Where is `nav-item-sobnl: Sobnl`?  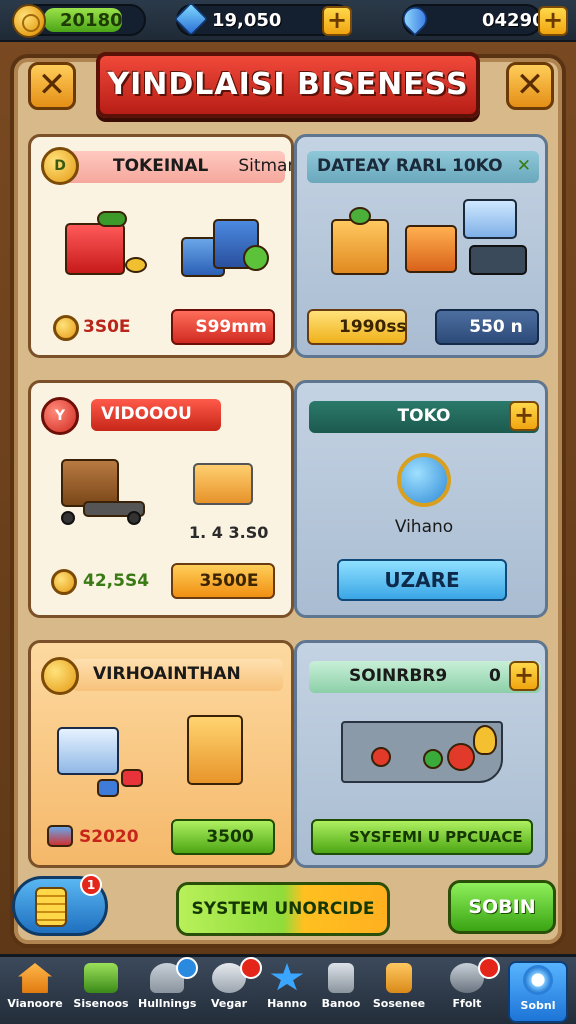
nav-item-sobnl: Sobnl is located at coordinates (538, 992).